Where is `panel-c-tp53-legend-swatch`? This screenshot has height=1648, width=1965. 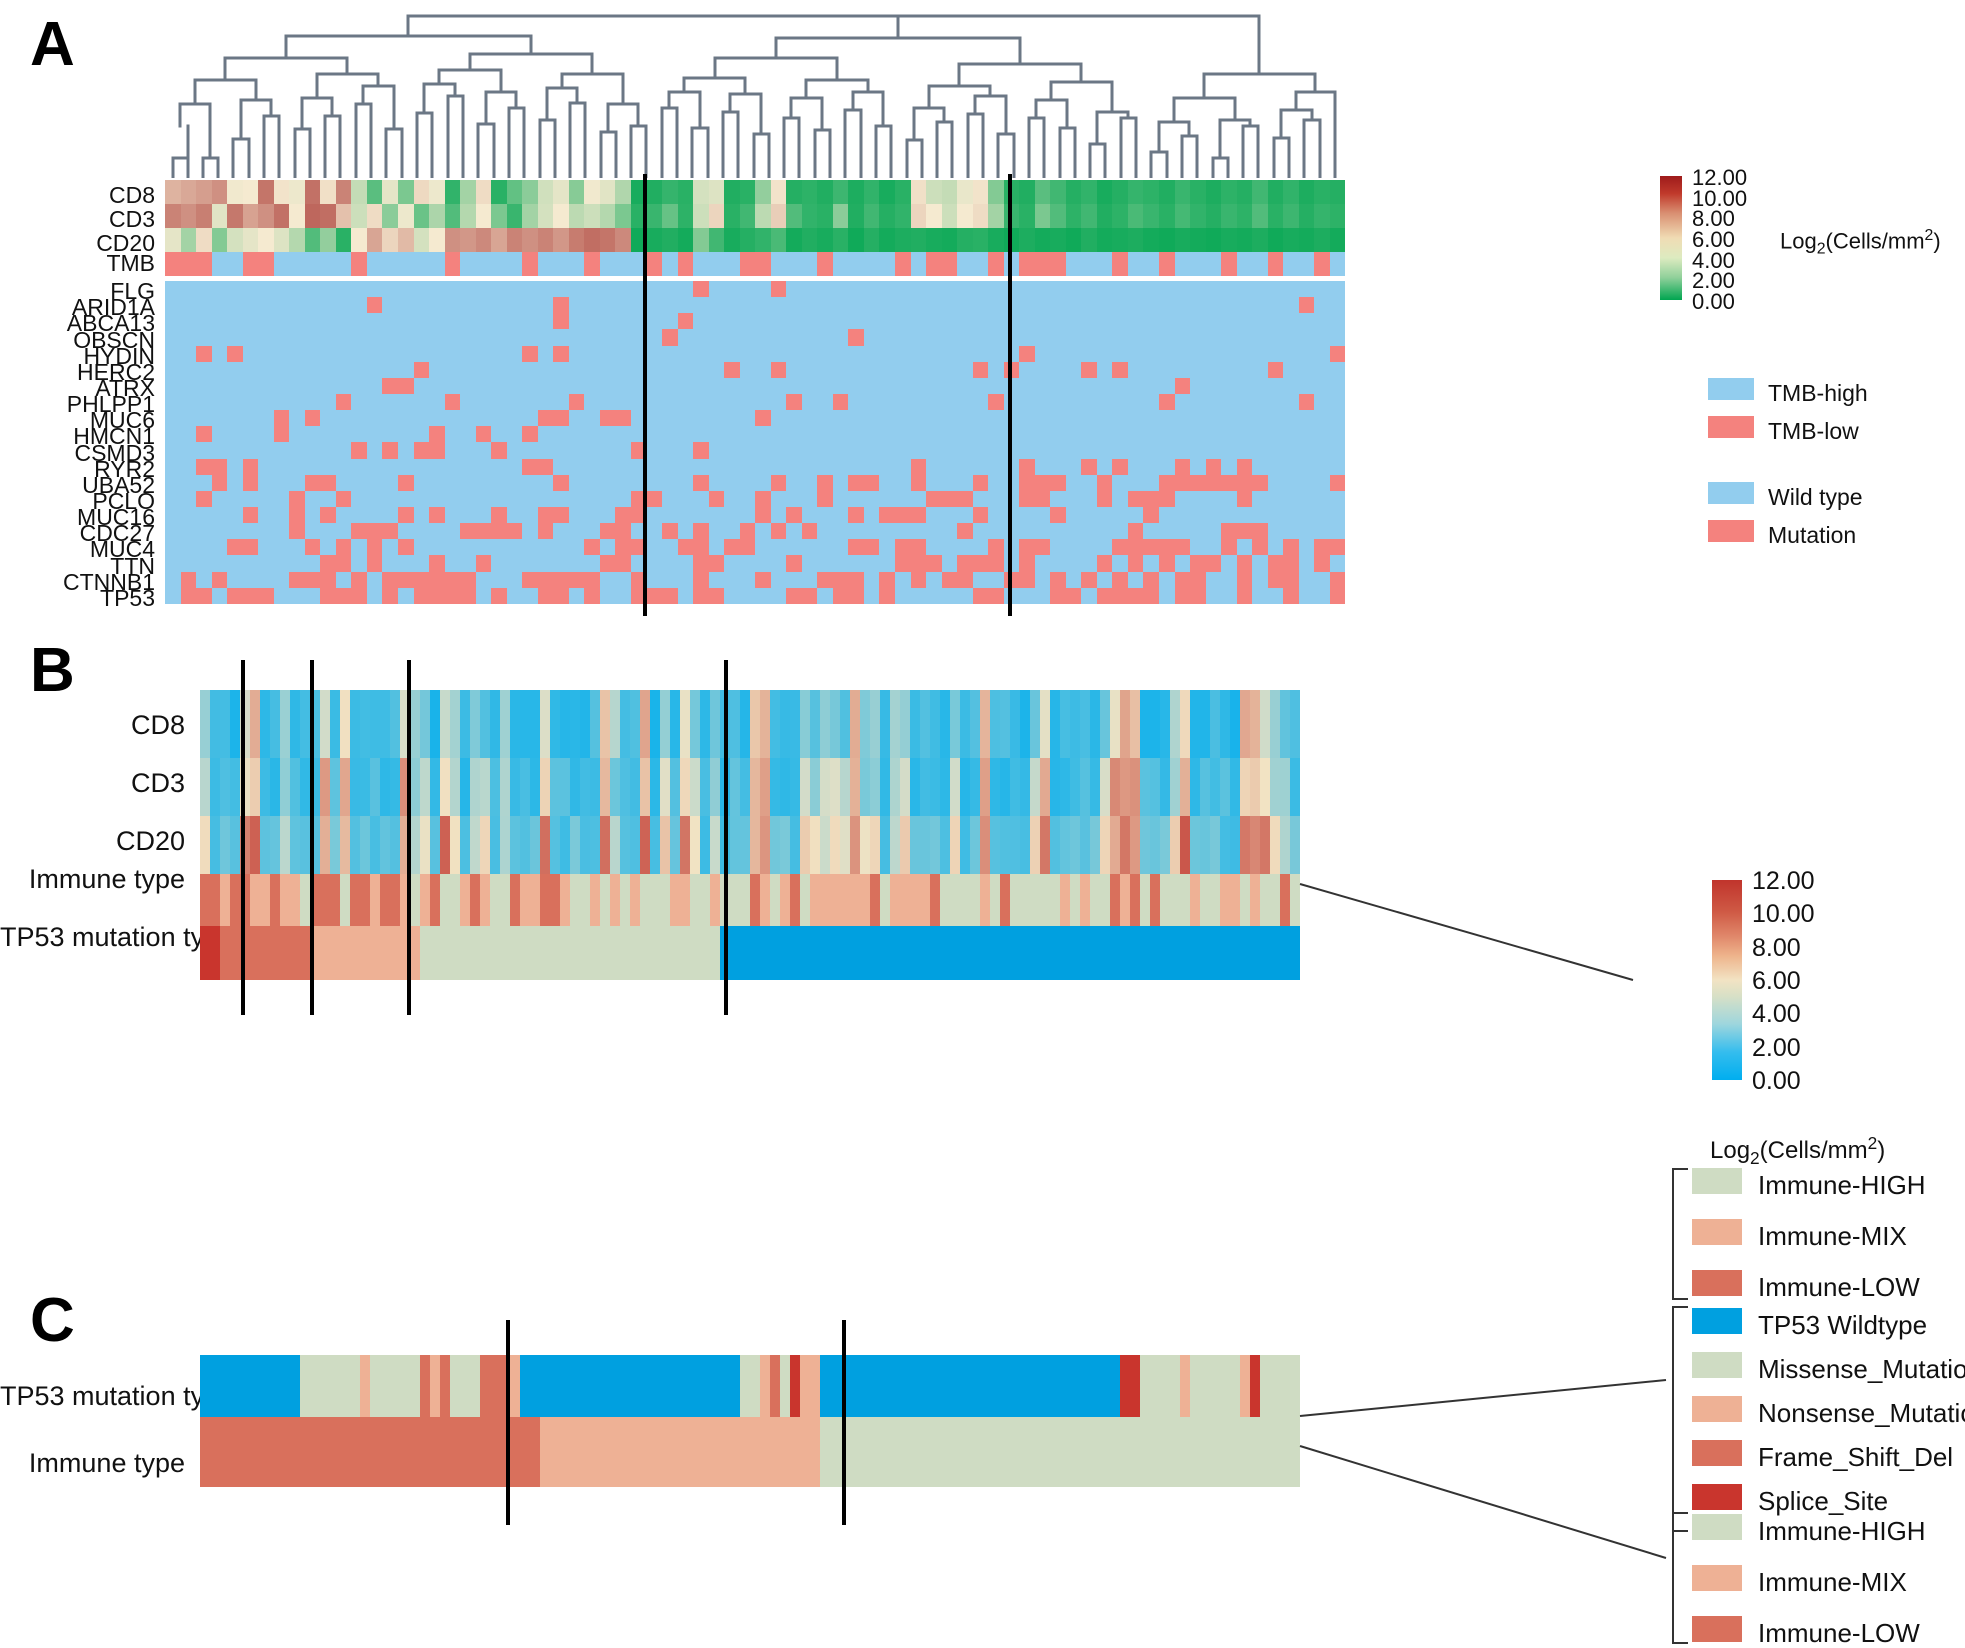
panel-c-tp53-legend-swatch is located at coordinates (1717, 1365).